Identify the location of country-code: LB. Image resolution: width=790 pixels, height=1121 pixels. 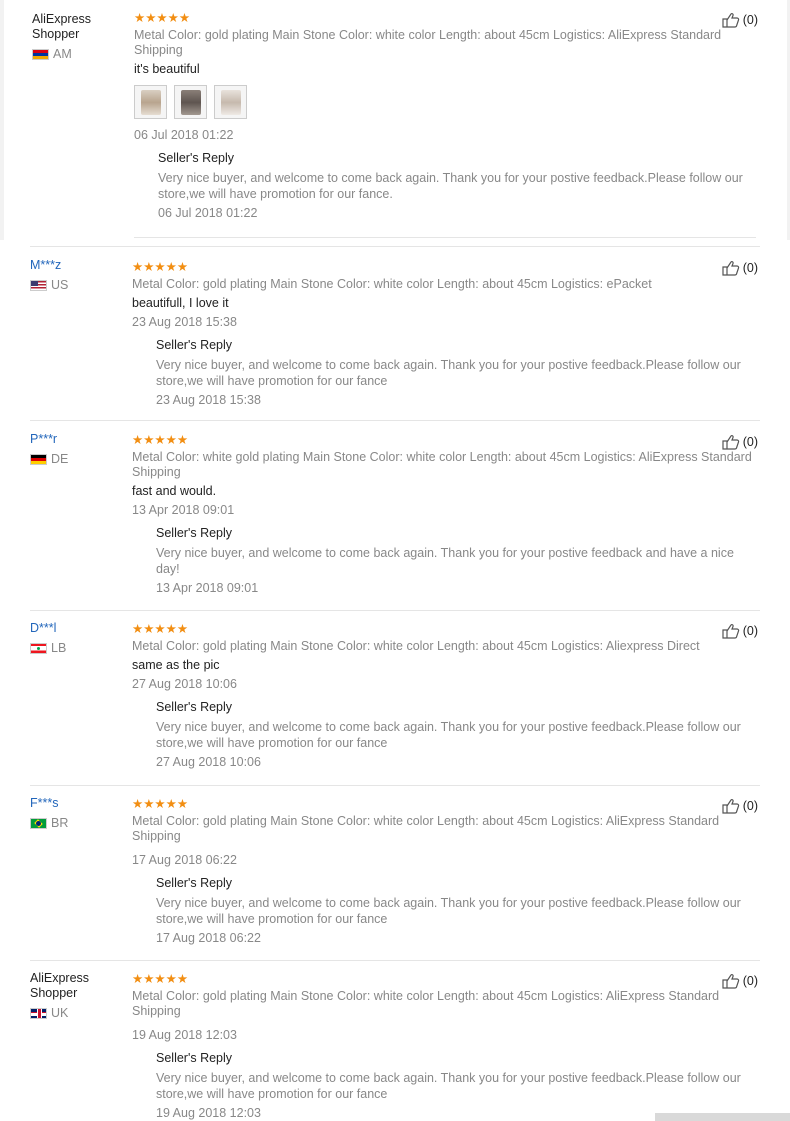
(59, 648).